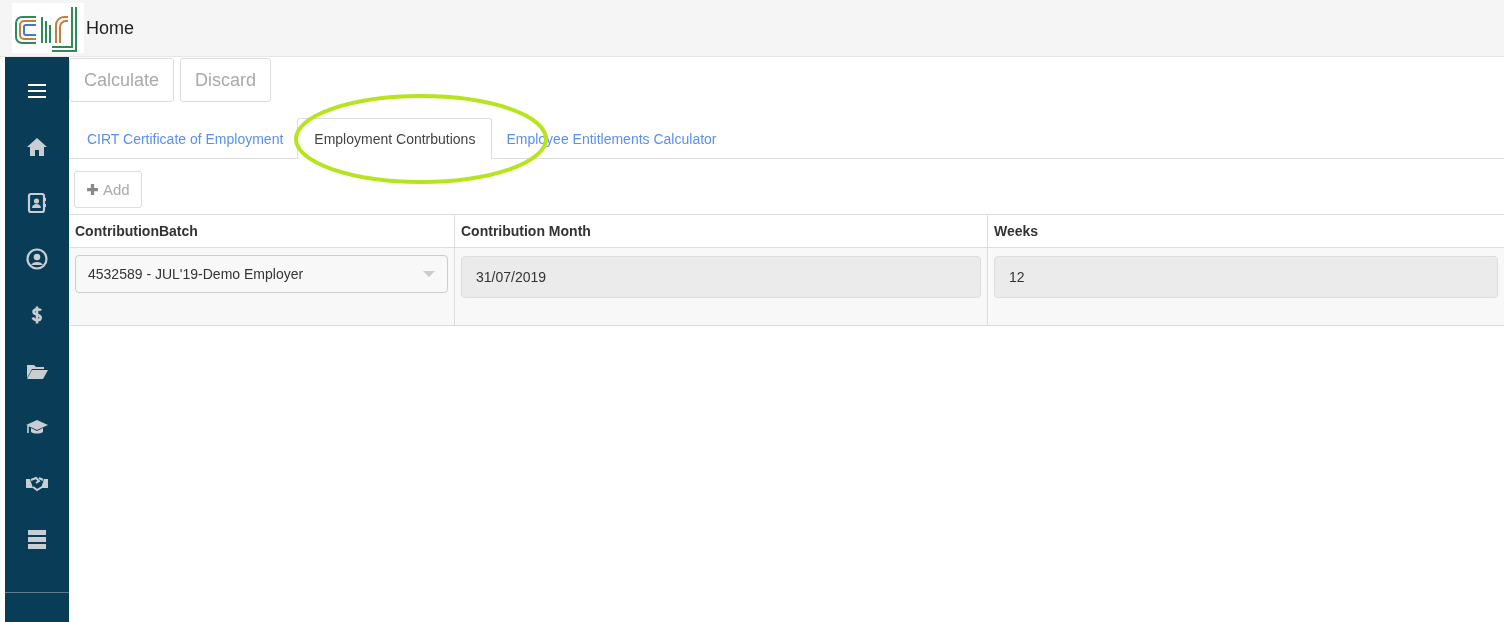  Describe the element at coordinates (1245, 231) in the screenshot. I see `column-header: Weeks` at that location.